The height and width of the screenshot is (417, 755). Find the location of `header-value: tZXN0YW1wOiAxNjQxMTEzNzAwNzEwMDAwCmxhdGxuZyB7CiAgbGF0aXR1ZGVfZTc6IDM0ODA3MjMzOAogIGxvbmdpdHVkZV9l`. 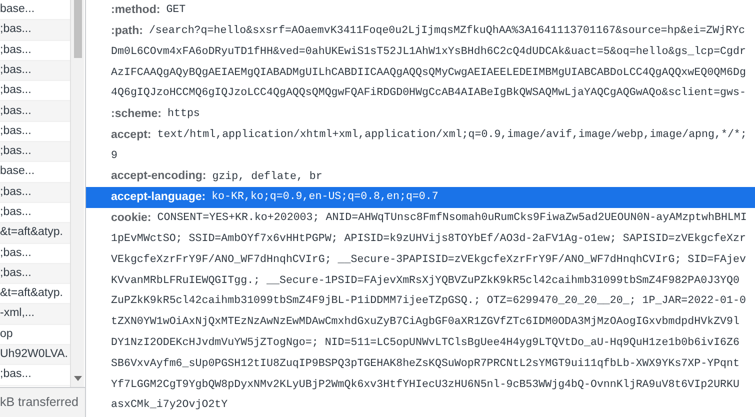

header-value: tZXN0YW1wOiAxNjQxMTEzNzAwNzEwMDAwCmxhdGxuZyB7CiAgbGF0aXR1ZGVfZTc6IDM0ODA3MjMzOAogIGxvbmdpdHVkZV9l is located at coordinates (425, 322).